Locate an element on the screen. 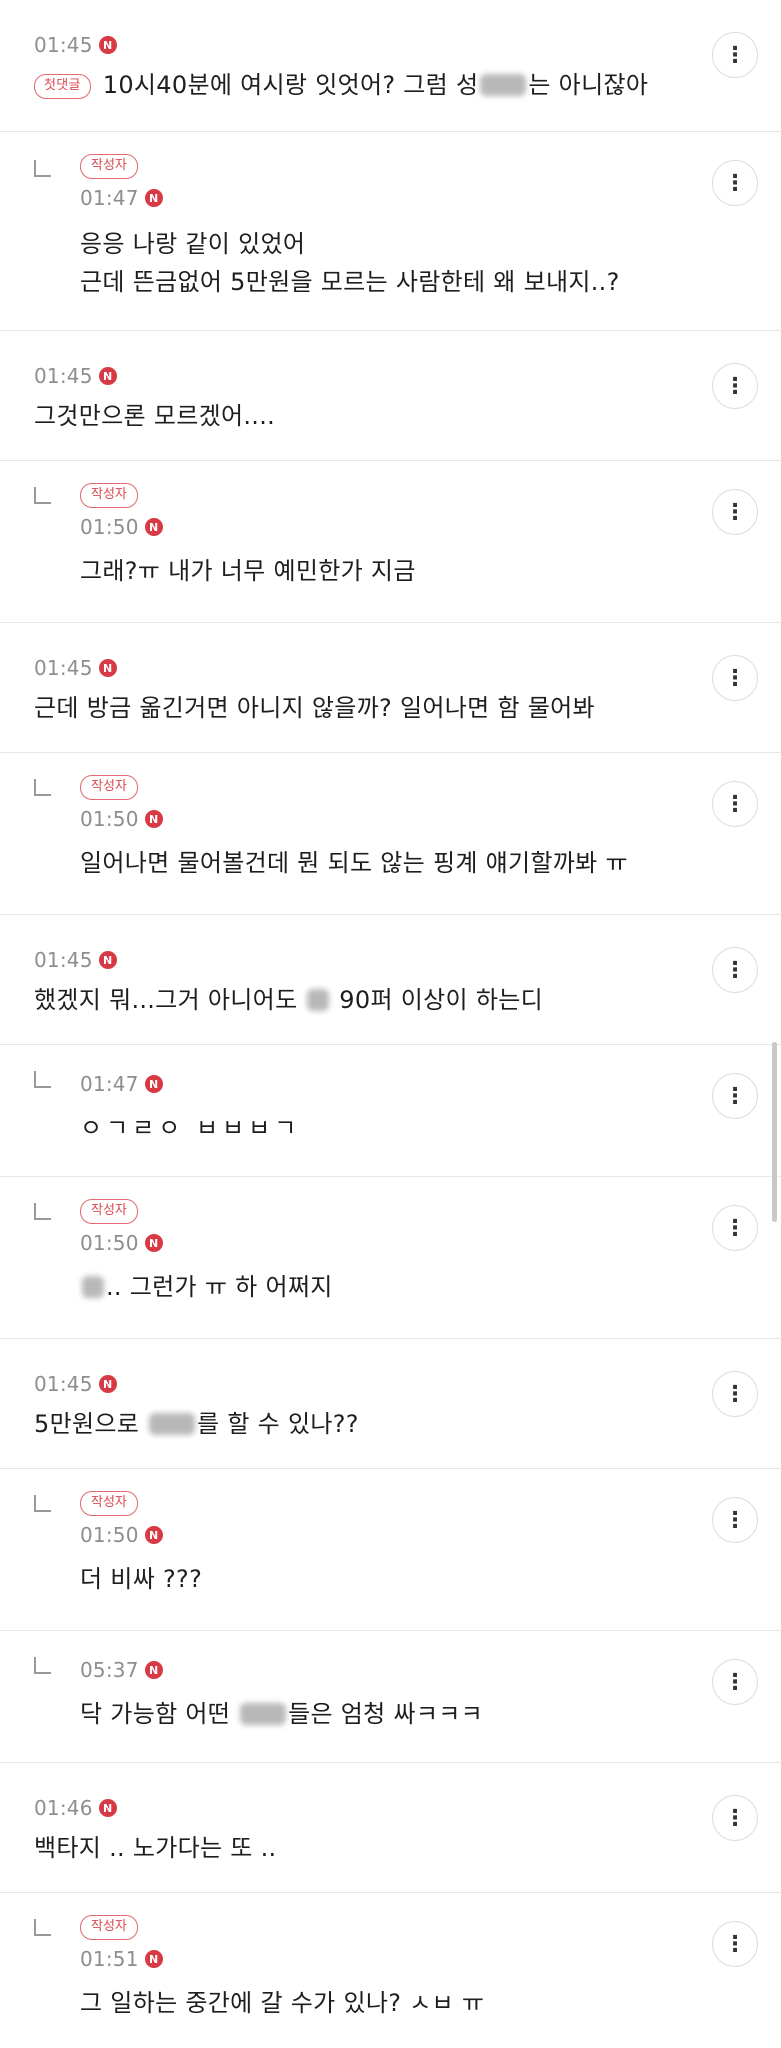 This screenshot has width=781, height=2048. comment: 01:46 N 백타지 .. 노가다는 또 .. ⋮ is located at coordinates (390, 1828).